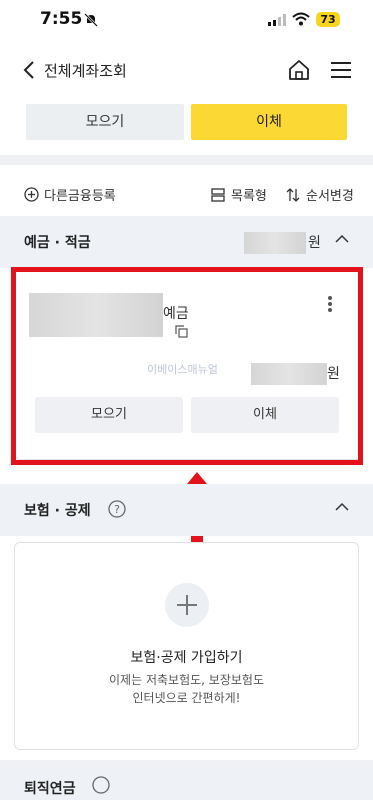  I want to click on transfer-button: 이체, so click(269, 122).